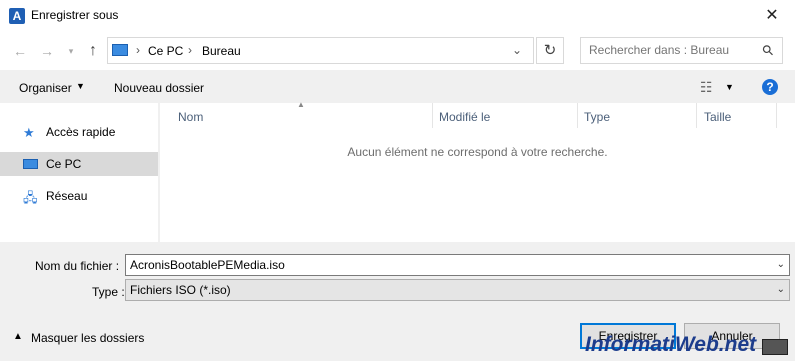  I want to click on help-icon: ?, so click(770, 87).